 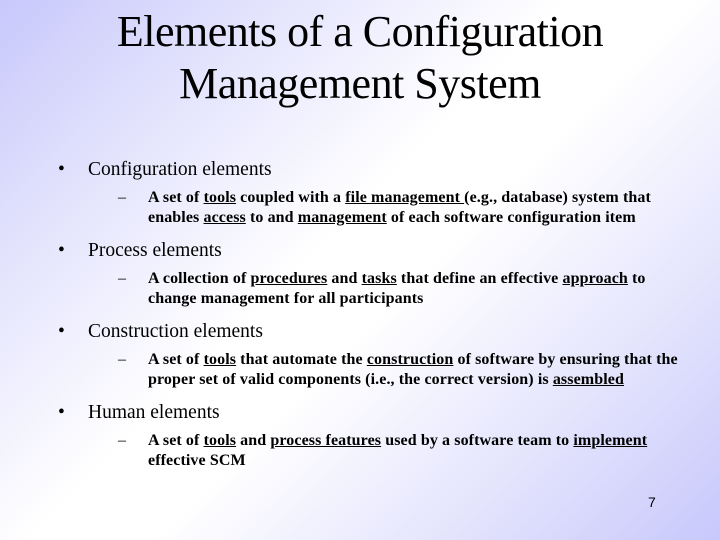 What do you see at coordinates (368, 251) in the screenshot?
I see `bullet-item: • Process elements` at bounding box center [368, 251].